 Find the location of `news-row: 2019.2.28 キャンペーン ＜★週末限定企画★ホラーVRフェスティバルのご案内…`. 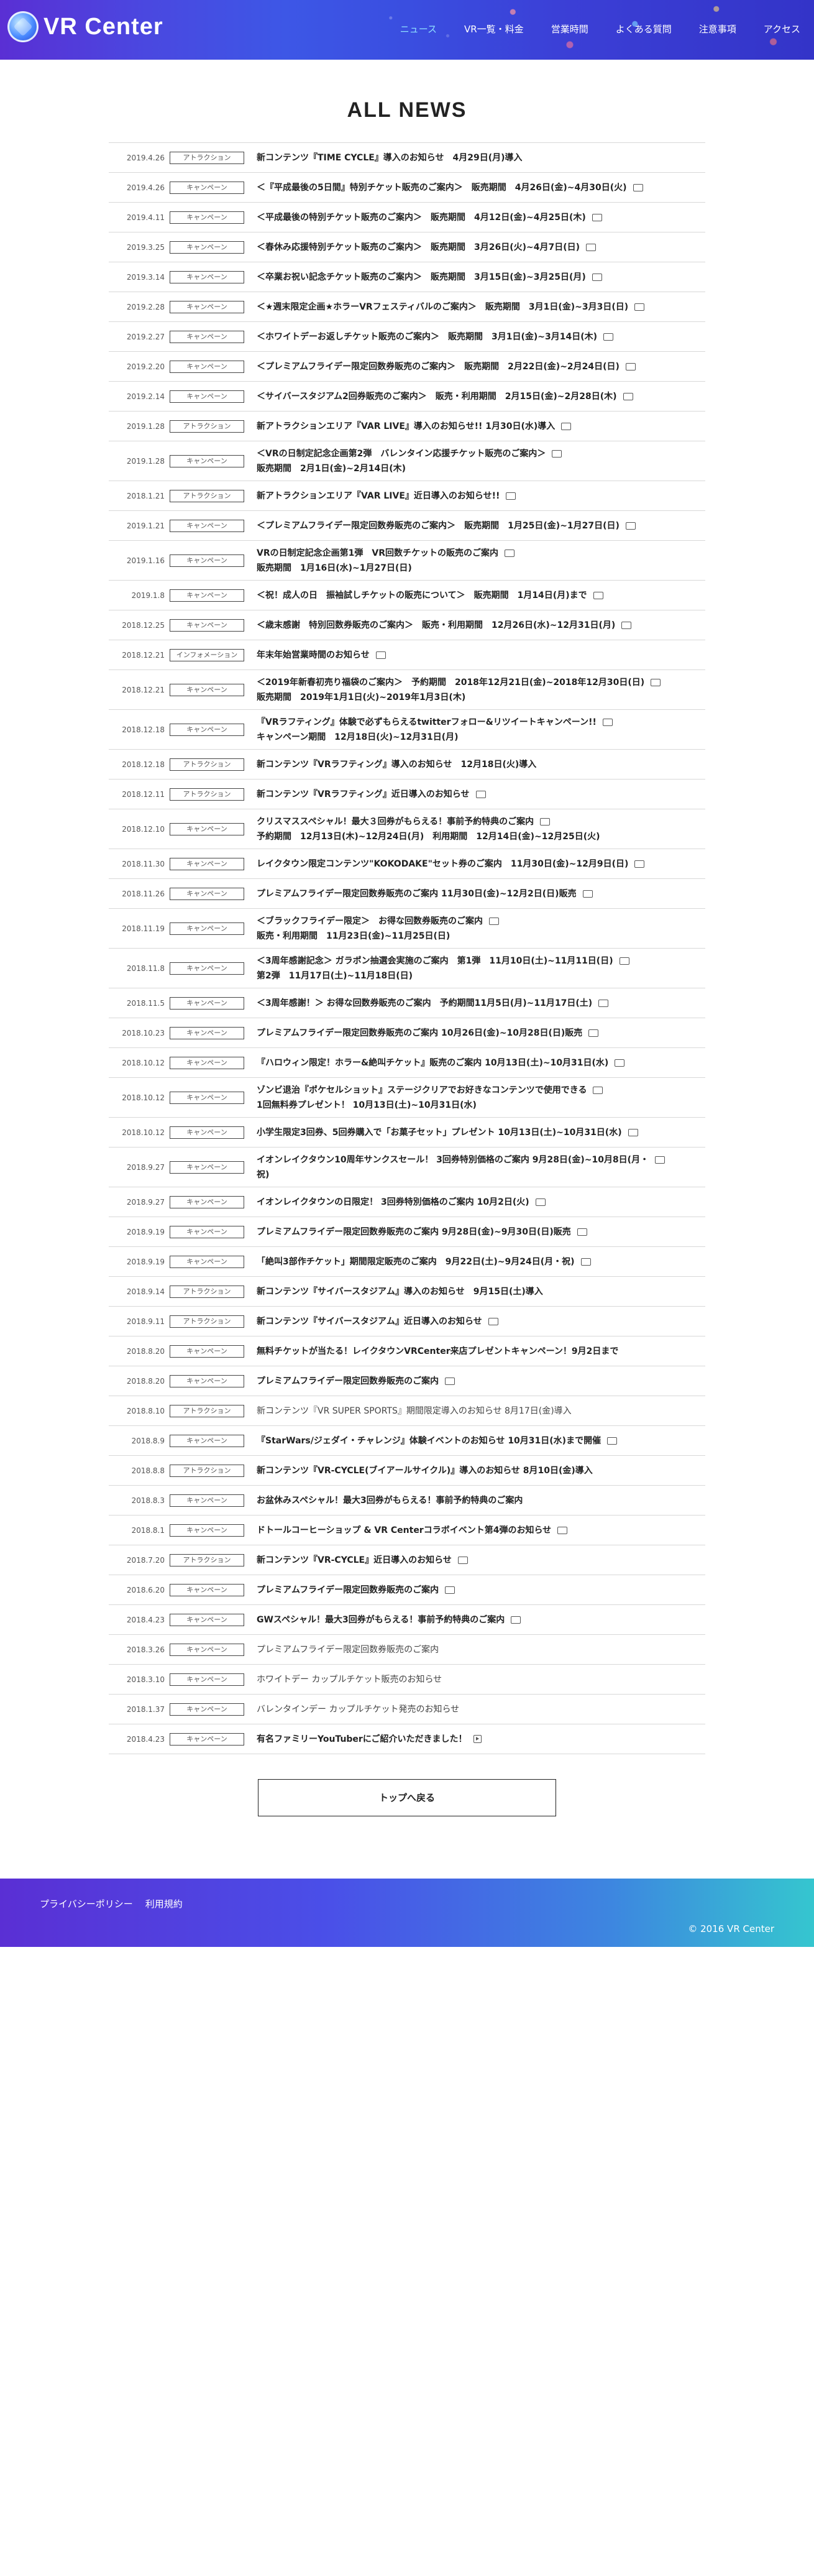

news-row: 2019.2.28 キャンペーン ＜★週末限定企画★ホラーVRフェスティバルのご案内… is located at coordinates (407, 307).